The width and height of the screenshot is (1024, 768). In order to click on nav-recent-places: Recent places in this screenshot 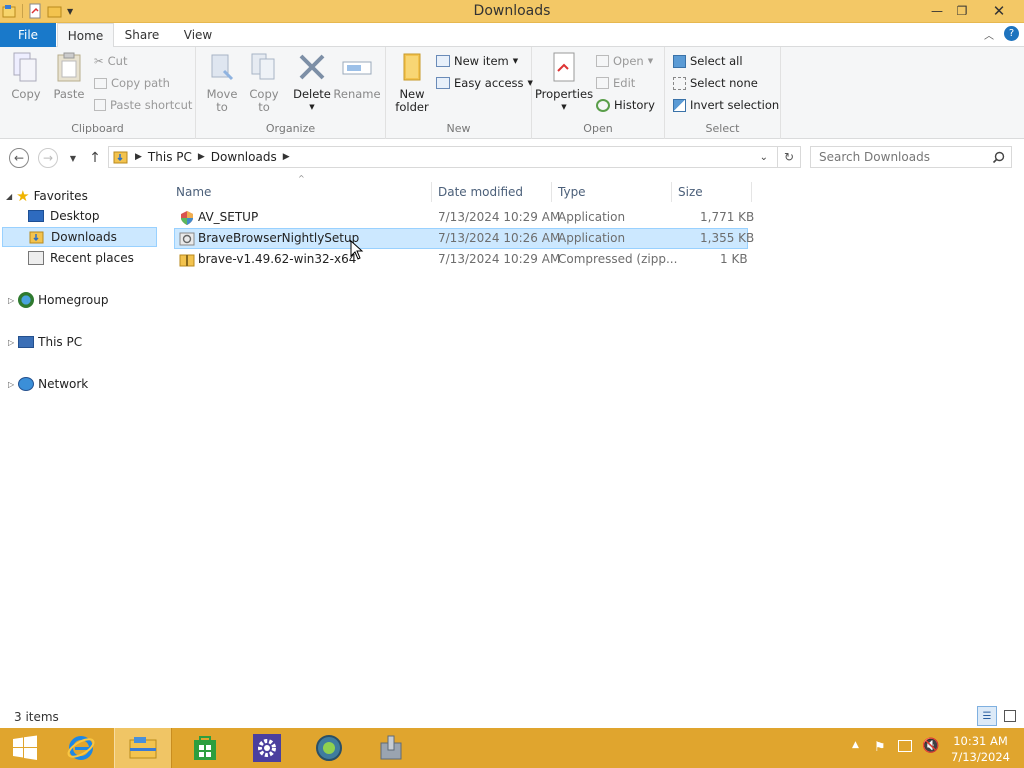, I will do `click(81, 258)`.